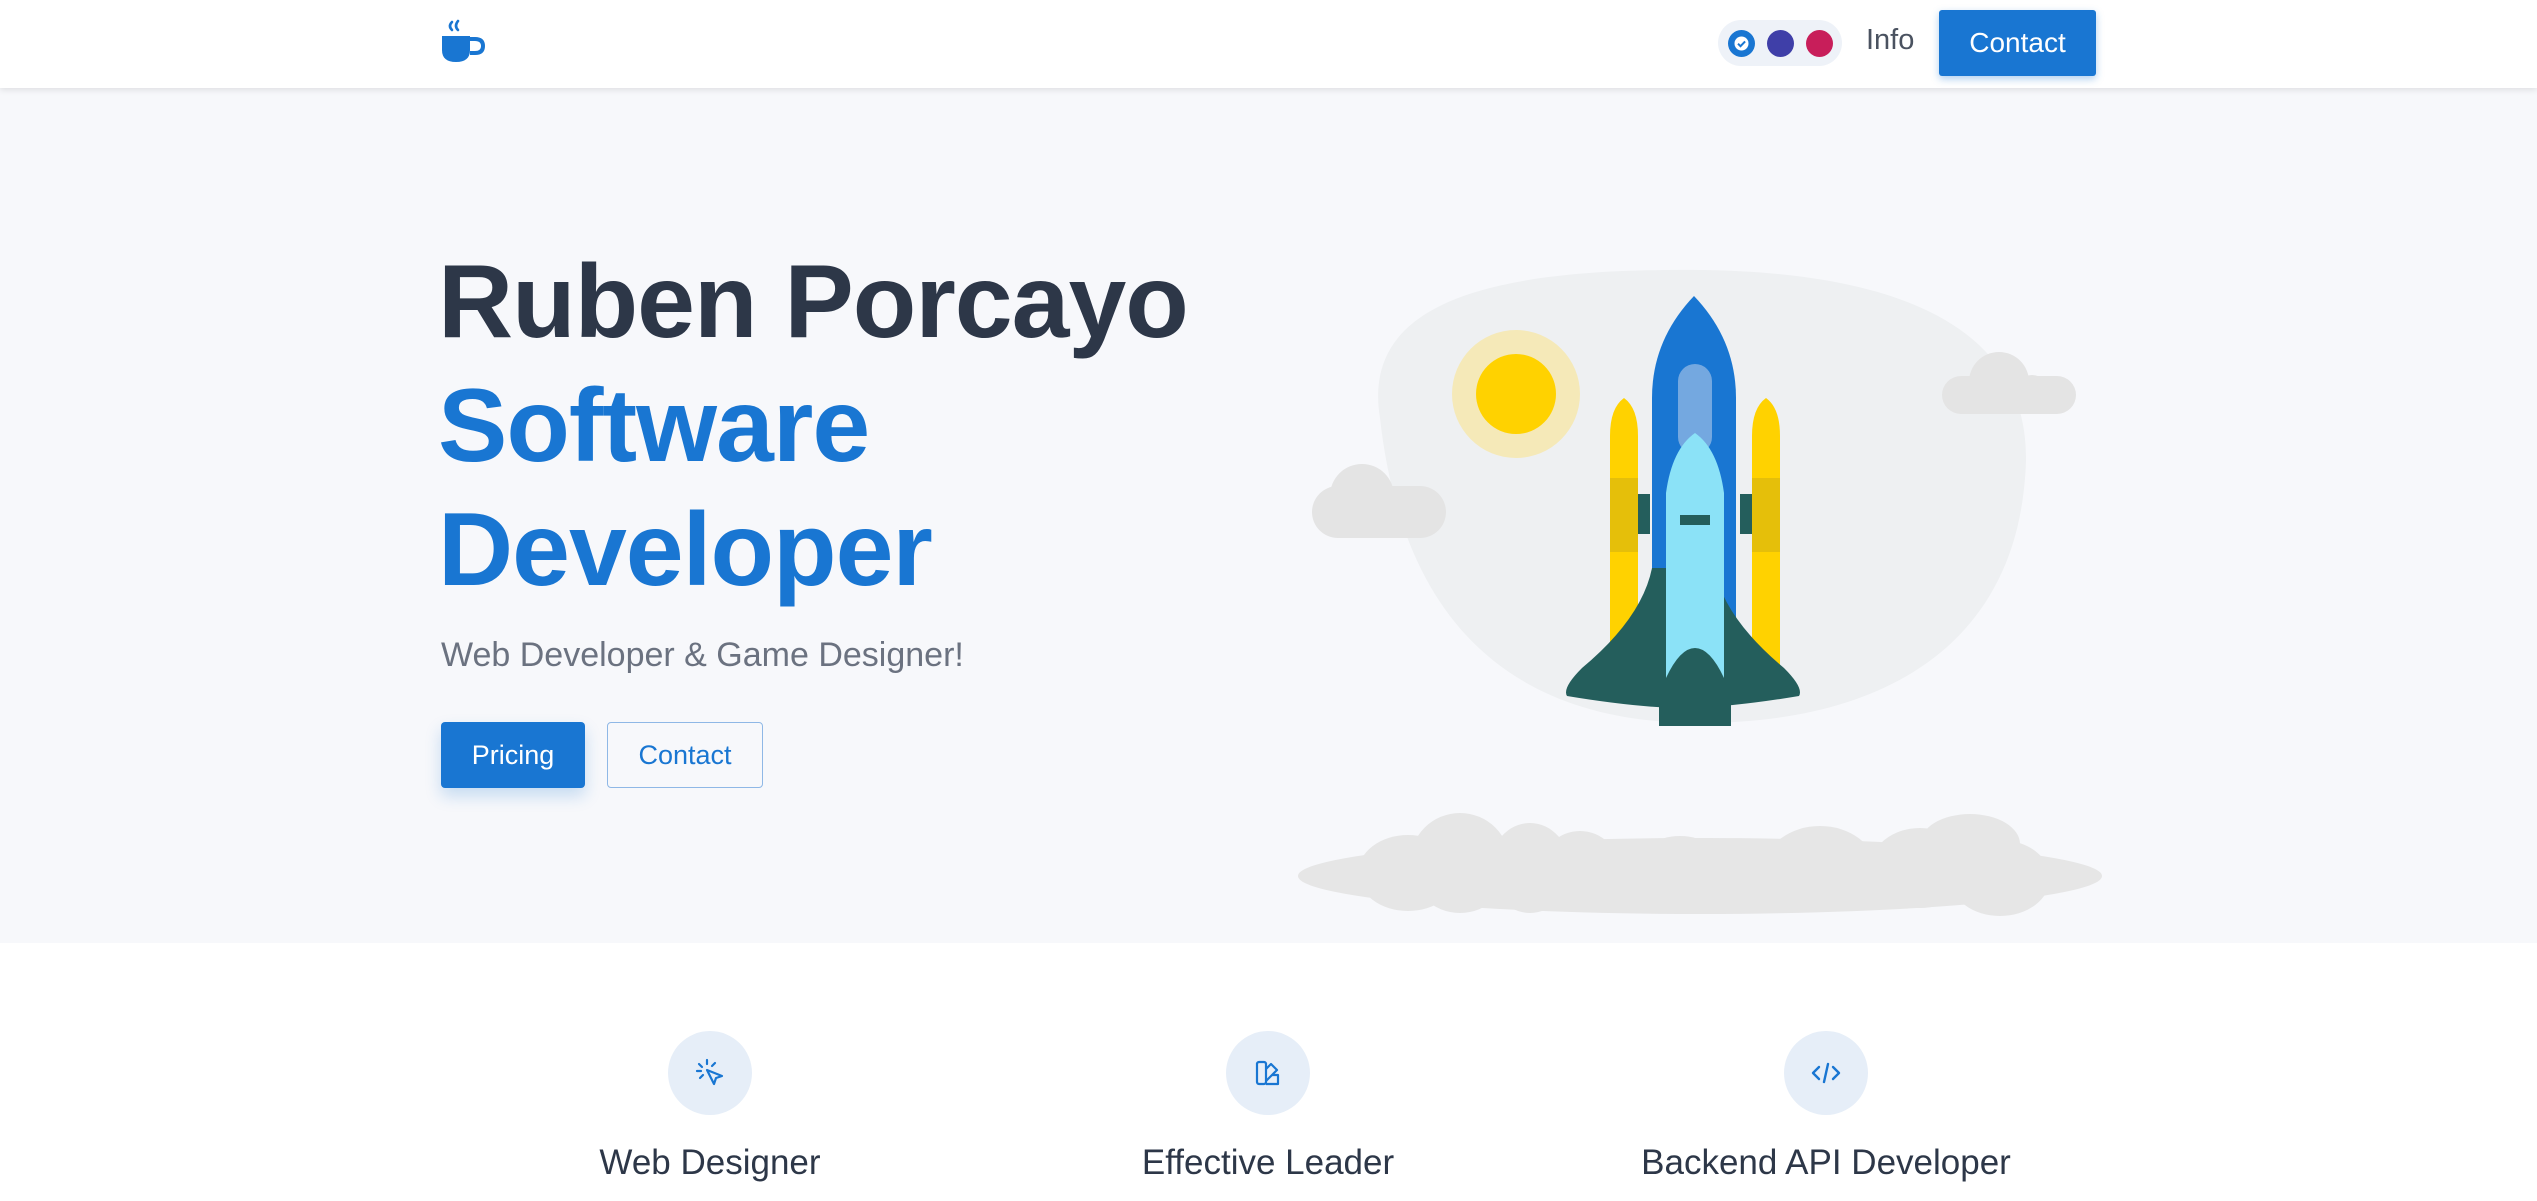 The height and width of the screenshot is (1201, 2537). I want to click on feature-card: Effective Leader, so click(1268, 1107).